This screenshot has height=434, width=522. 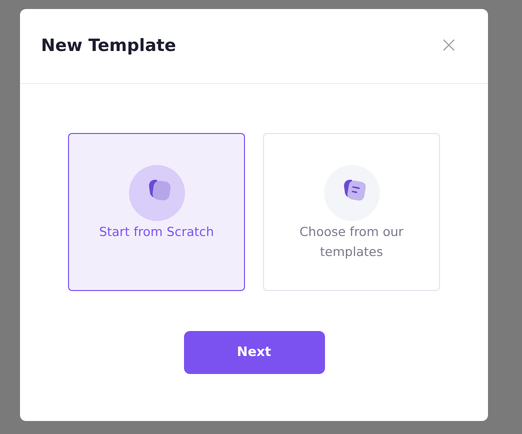 What do you see at coordinates (156, 232) in the screenshot?
I see `option-label: Start from Scratch` at bounding box center [156, 232].